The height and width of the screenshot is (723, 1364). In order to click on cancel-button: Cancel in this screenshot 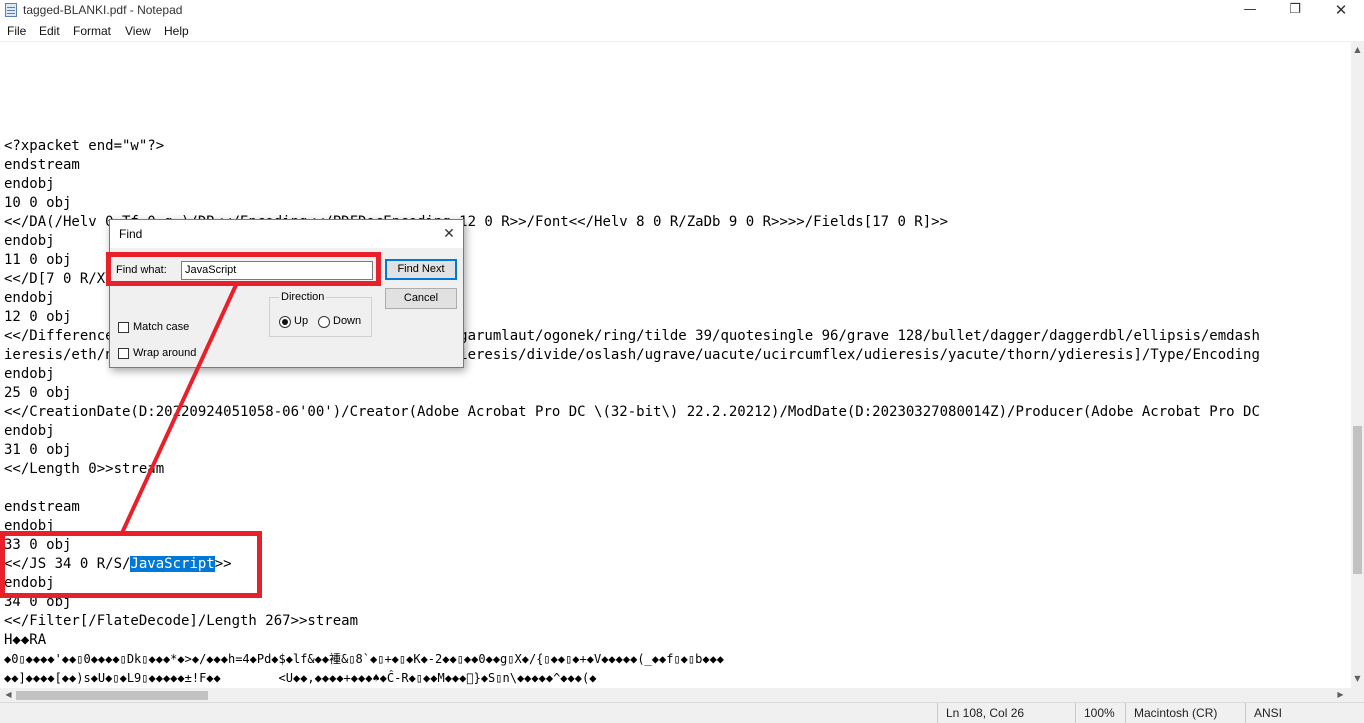, I will do `click(421, 298)`.